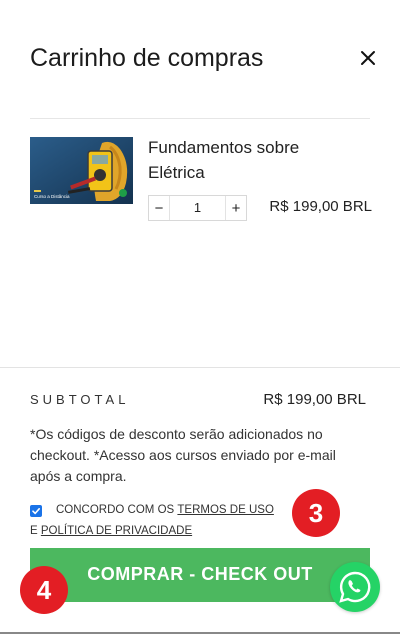 This screenshot has height=634, width=400. What do you see at coordinates (80, 399) in the screenshot?
I see `subtotal-label: SUBTOTAL` at bounding box center [80, 399].